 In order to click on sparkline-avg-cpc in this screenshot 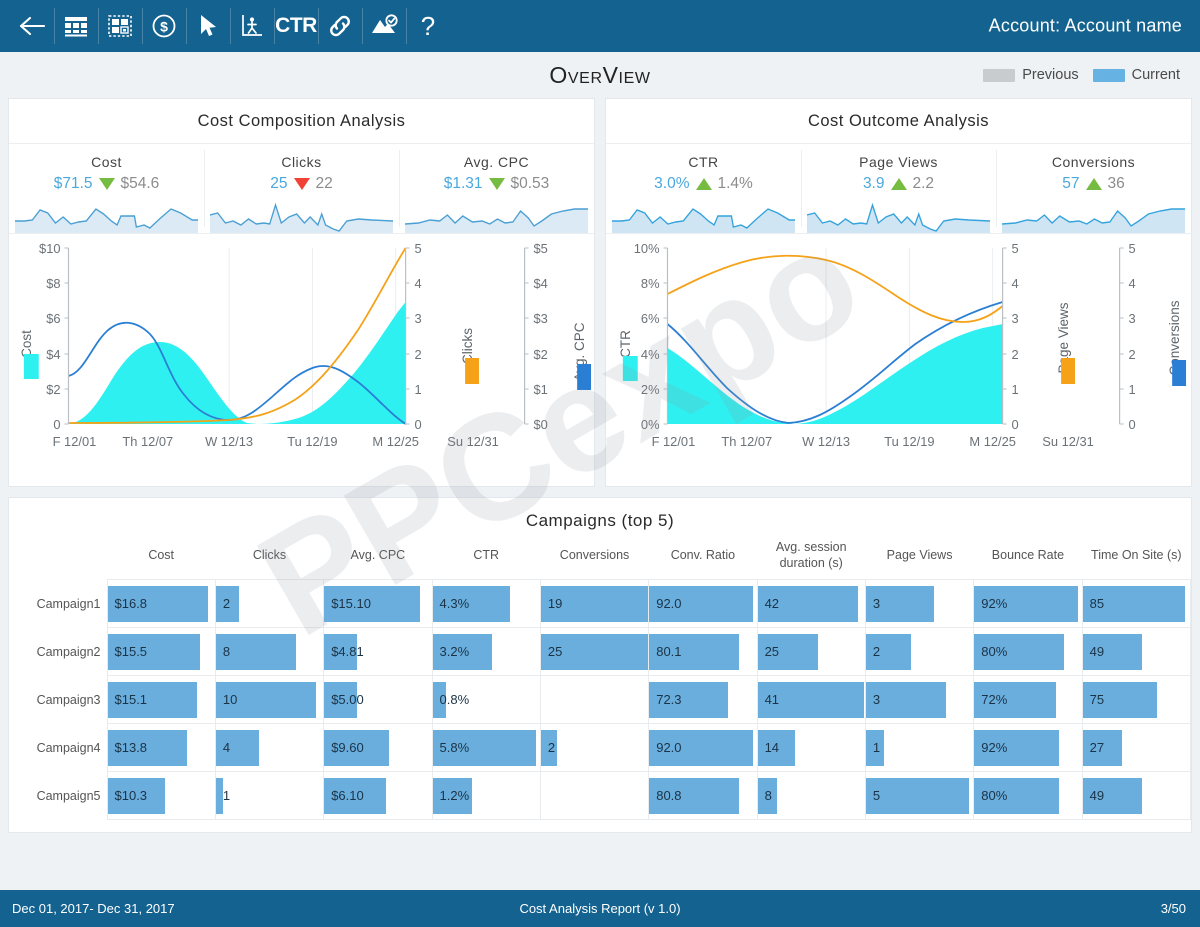, I will do `click(496, 220)`.